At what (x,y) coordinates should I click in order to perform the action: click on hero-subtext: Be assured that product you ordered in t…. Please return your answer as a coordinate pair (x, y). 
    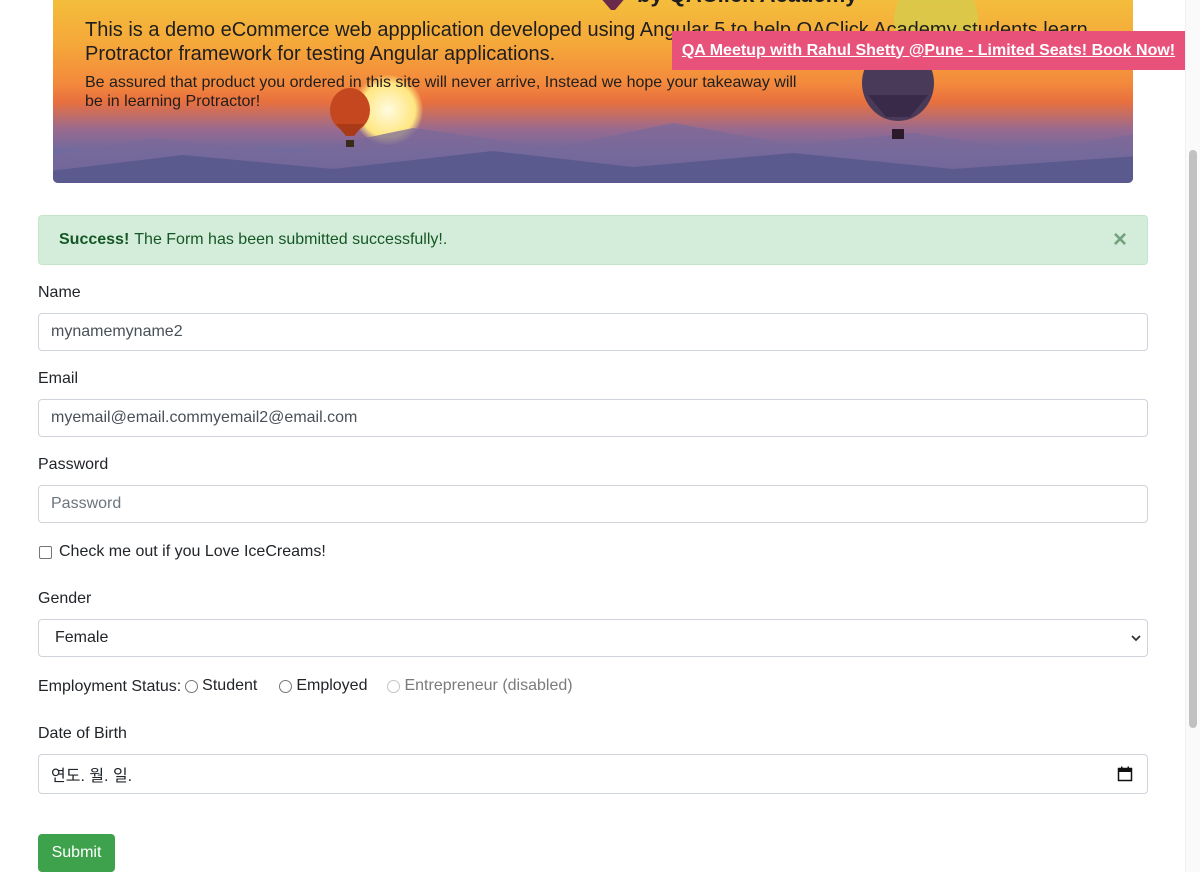
    Looking at the image, I should click on (441, 92).